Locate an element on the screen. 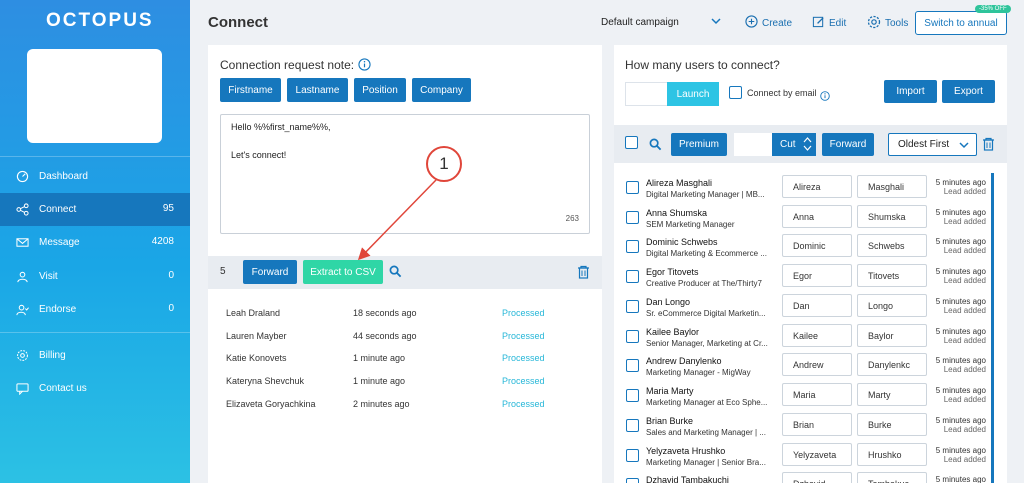 The image size is (1024, 483). sidebar-item-dashboard: Dashboard is located at coordinates (95, 176).